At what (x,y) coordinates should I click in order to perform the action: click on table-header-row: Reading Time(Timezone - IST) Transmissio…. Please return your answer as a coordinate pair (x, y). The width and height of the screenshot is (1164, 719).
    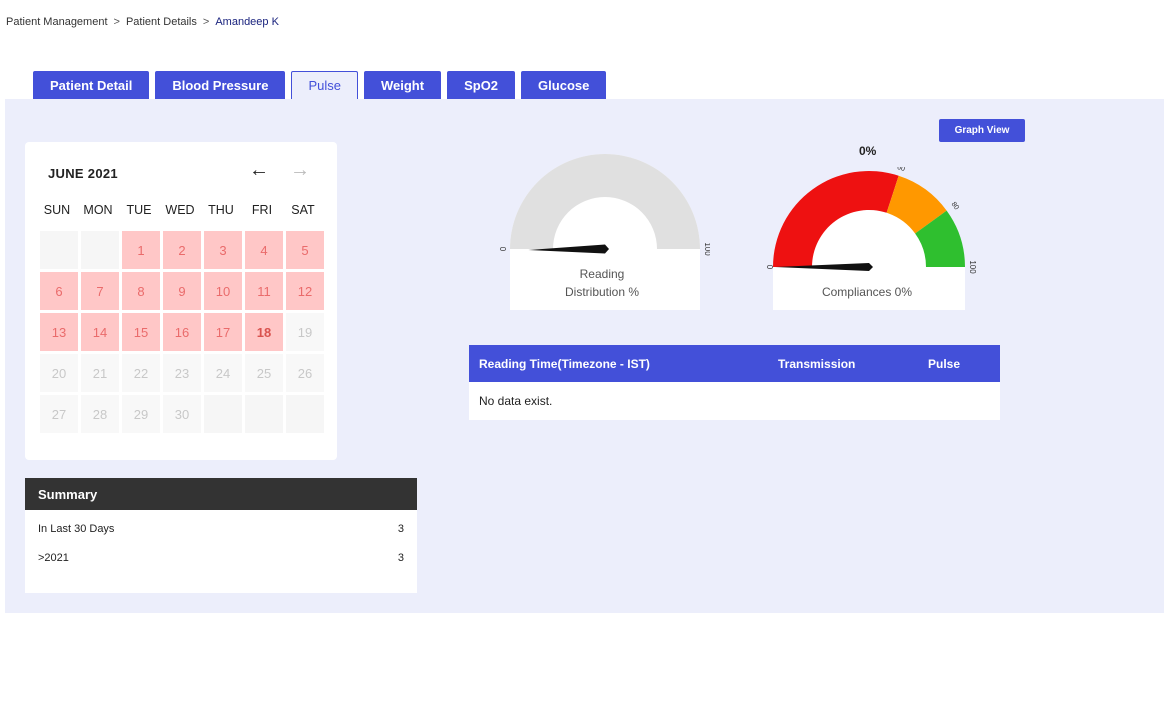
    Looking at the image, I should click on (734, 363).